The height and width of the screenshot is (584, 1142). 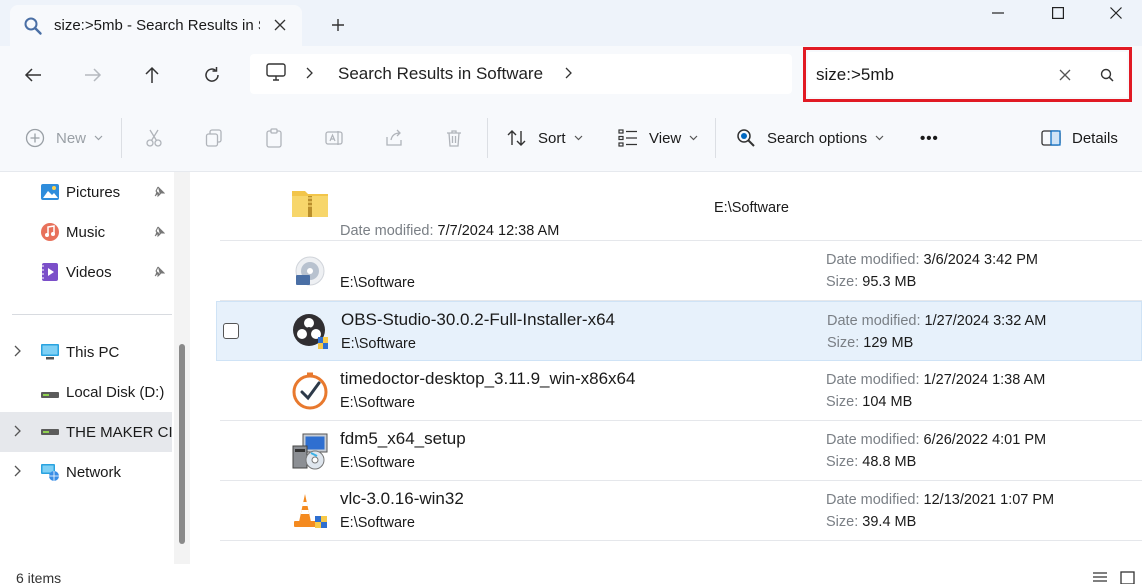 I want to click on address-bar: Search Results in Software, so click(x=521, y=74).